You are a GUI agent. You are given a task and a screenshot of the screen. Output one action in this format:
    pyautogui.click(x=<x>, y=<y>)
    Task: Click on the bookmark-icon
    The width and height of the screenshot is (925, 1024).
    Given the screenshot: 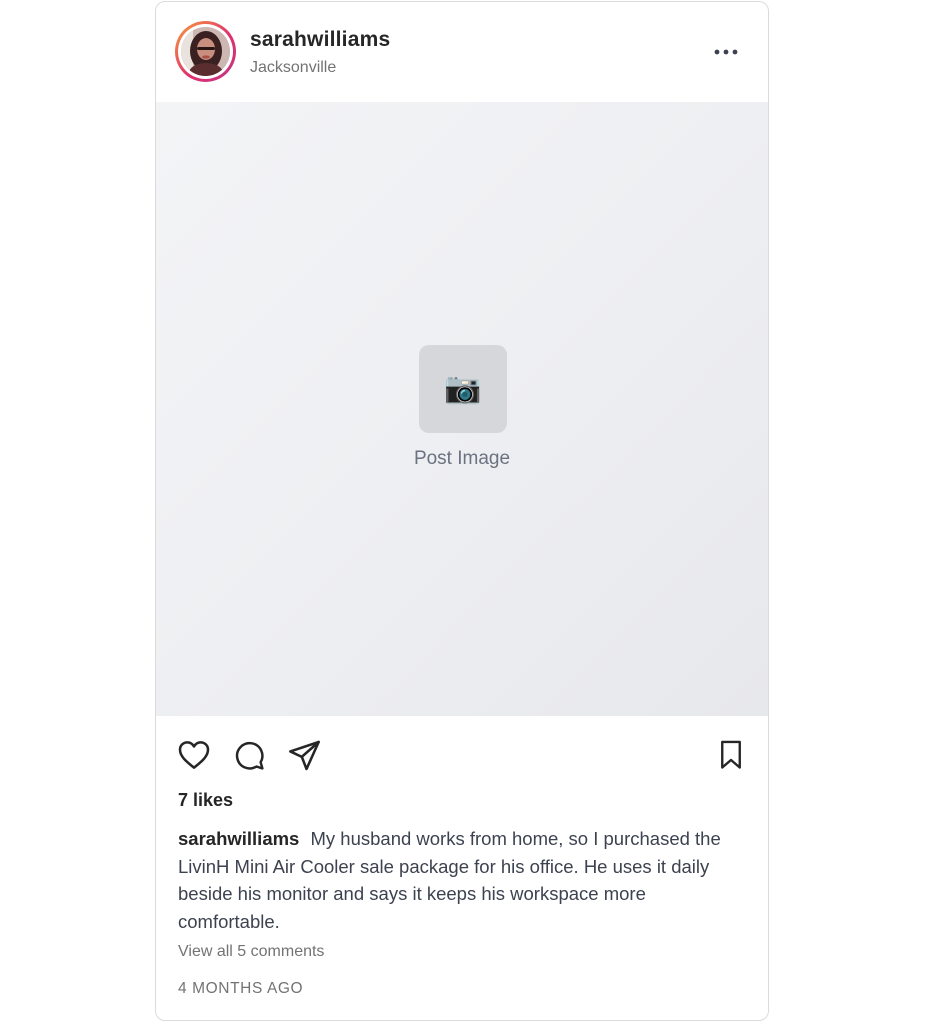 What is the action you would take?
    pyautogui.click(x=731, y=754)
    